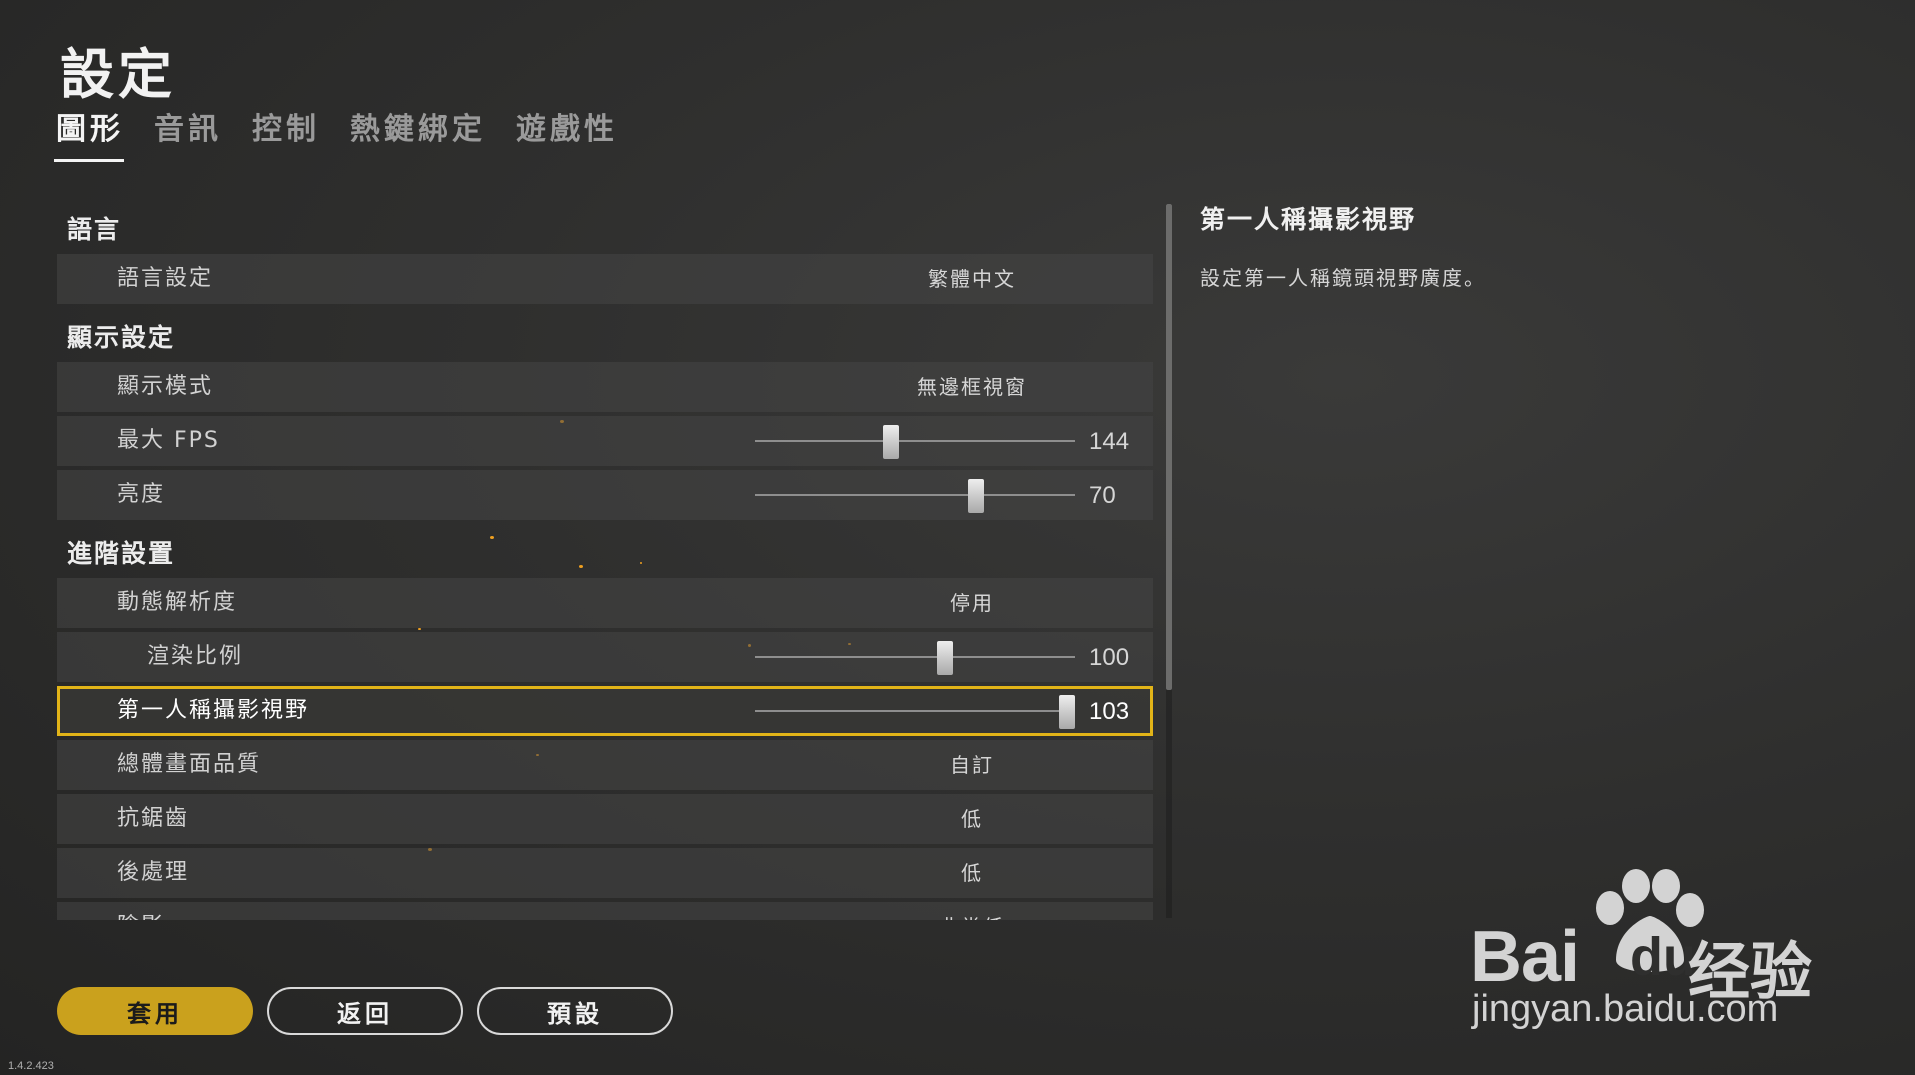 This screenshot has height=1075, width=1915. I want to click on section-header-display: 顯示設定, so click(121, 337).